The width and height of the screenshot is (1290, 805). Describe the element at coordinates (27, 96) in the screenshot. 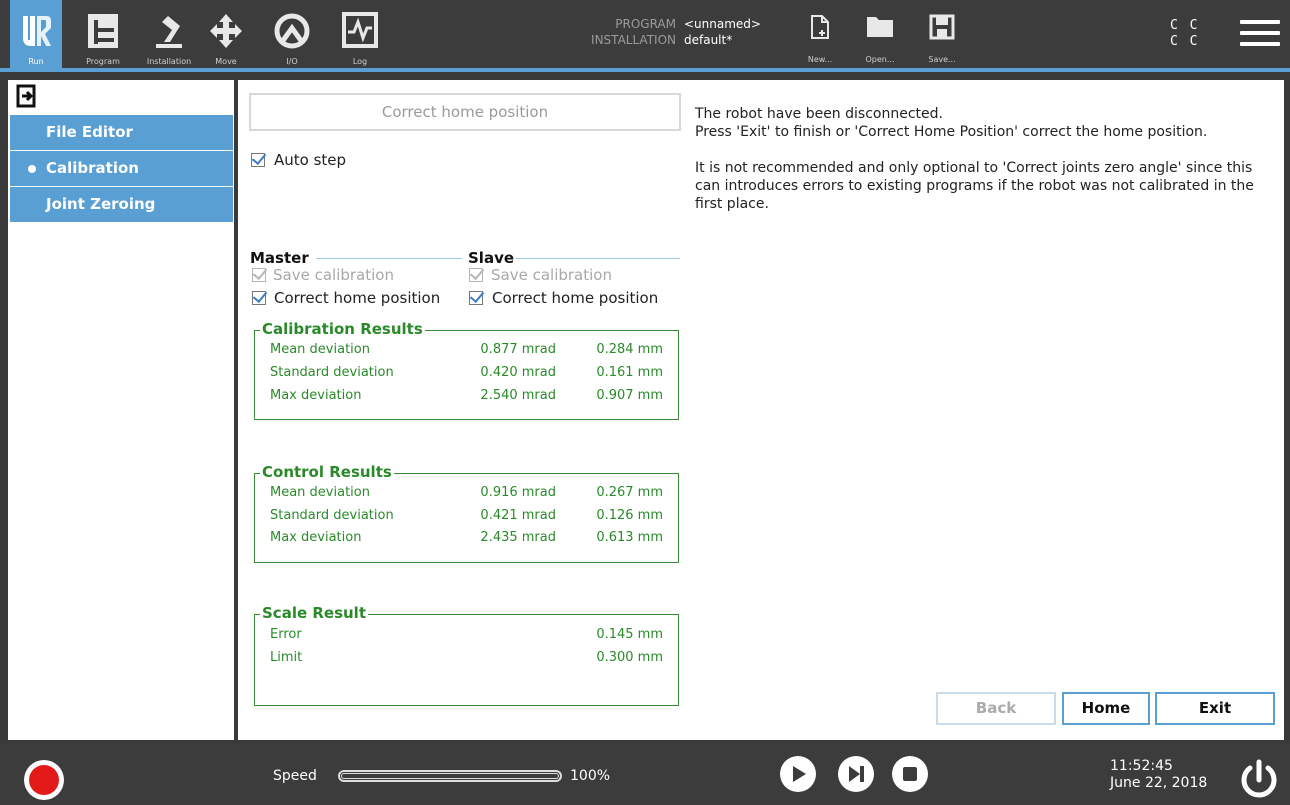

I see `exit-icon` at that location.